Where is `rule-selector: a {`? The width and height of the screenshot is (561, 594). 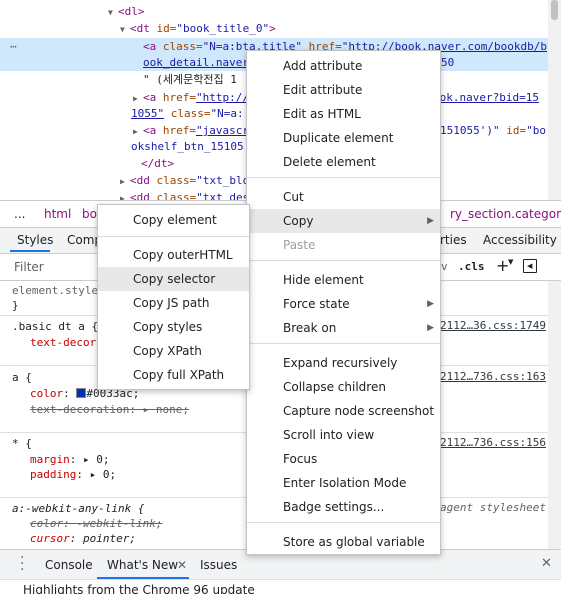 rule-selector: a { is located at coordinates (22, 378).